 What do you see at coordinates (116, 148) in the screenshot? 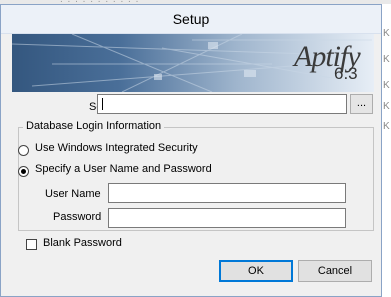
I see `windows-security-label: Use Windows Integrated Security` at bounding box center [116, 148].